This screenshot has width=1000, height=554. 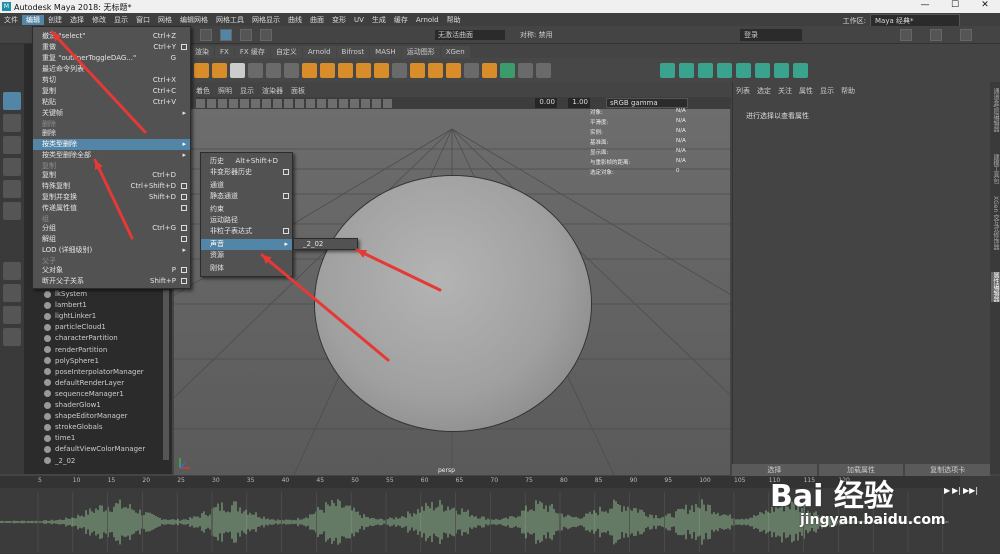 What do you see at coordinates (955, 6) in the screenshot?
I see `maximize-icon: ☐` at bounding box center [955, 6].